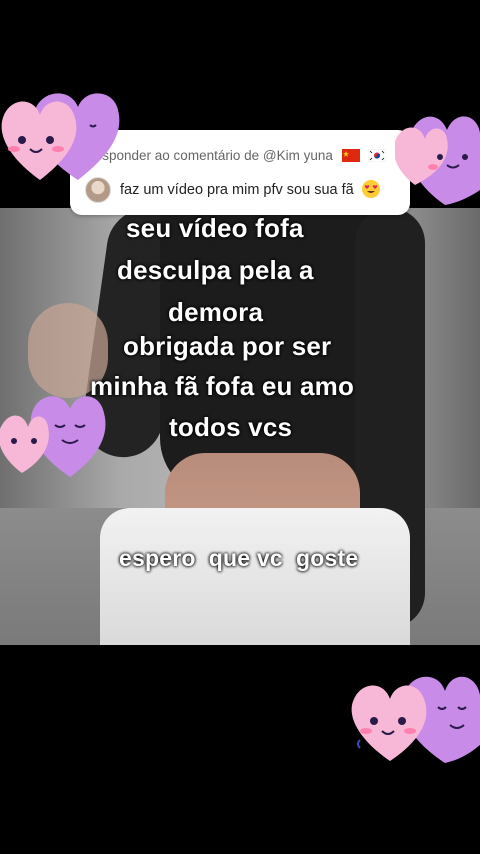 This screenshot has height=854, width=480. Describe the element at coordinates (255, 576) in the screenshot. I see `white-pants` at that location.